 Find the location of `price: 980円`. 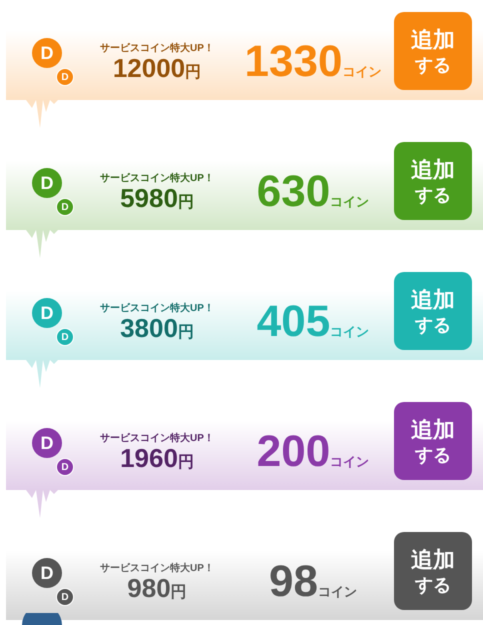

price: 980円 is located at coordinates (157, 588).